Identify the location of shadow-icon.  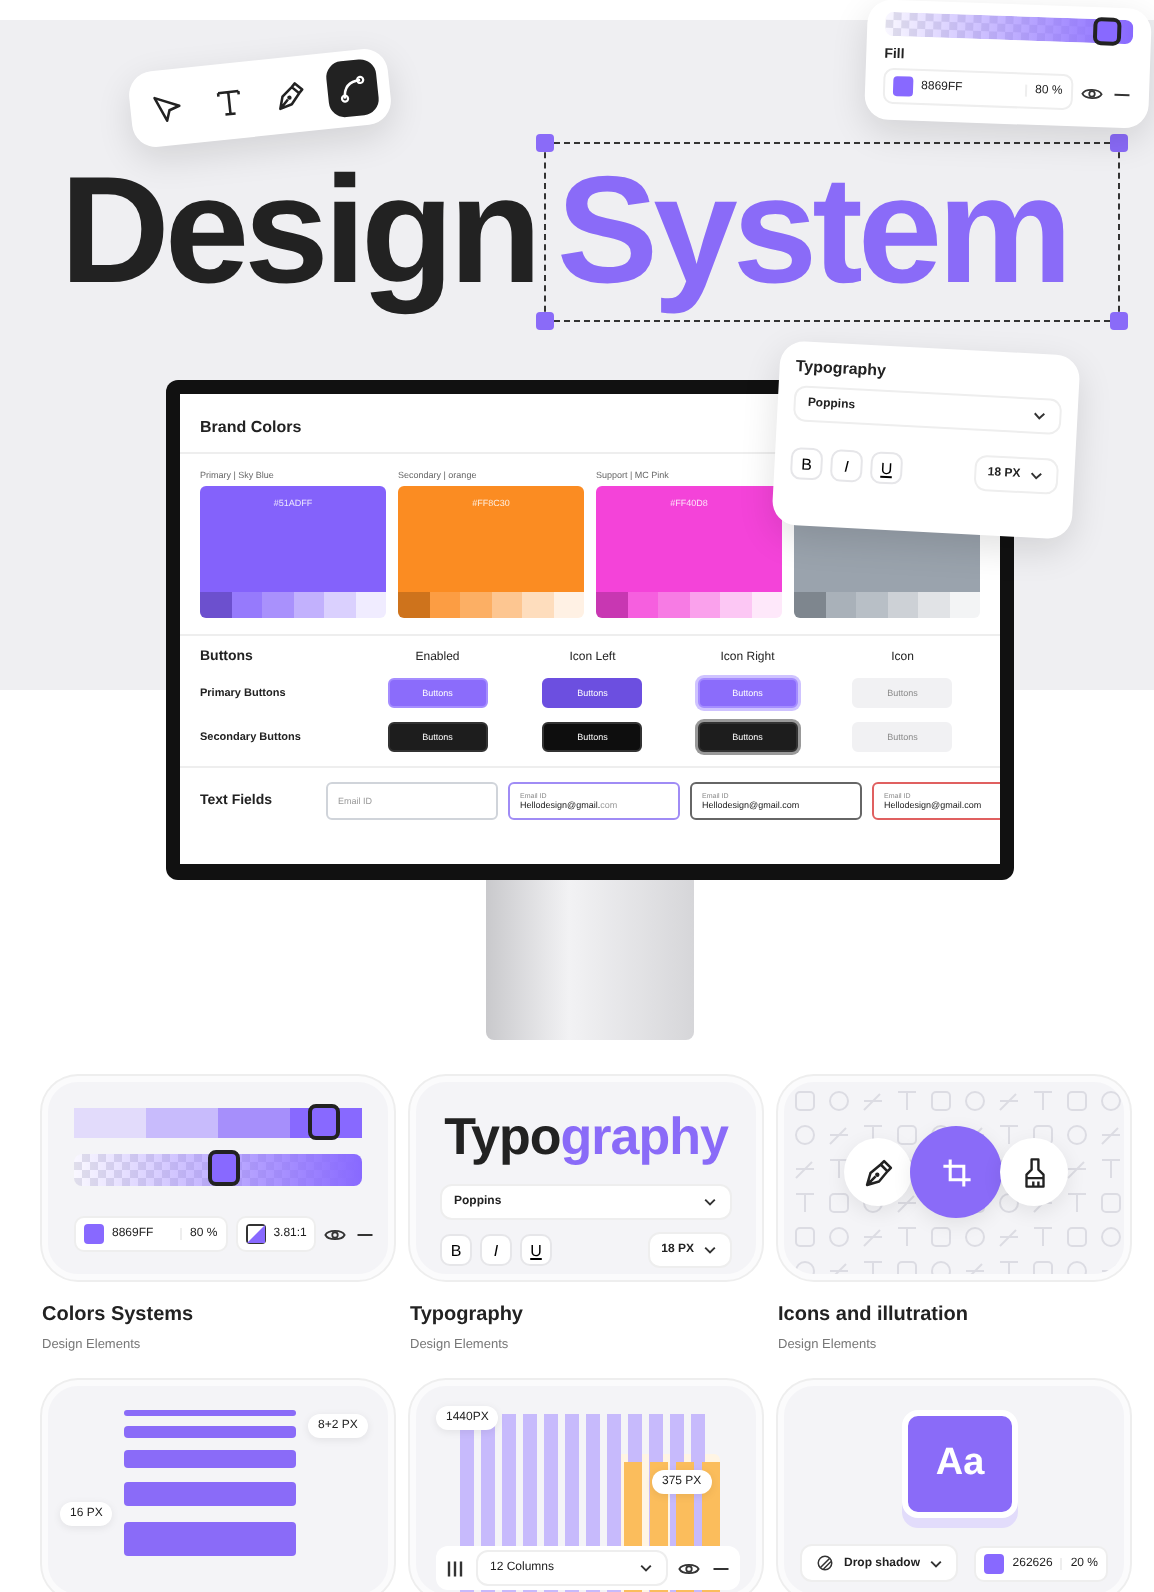
(825, 1563).